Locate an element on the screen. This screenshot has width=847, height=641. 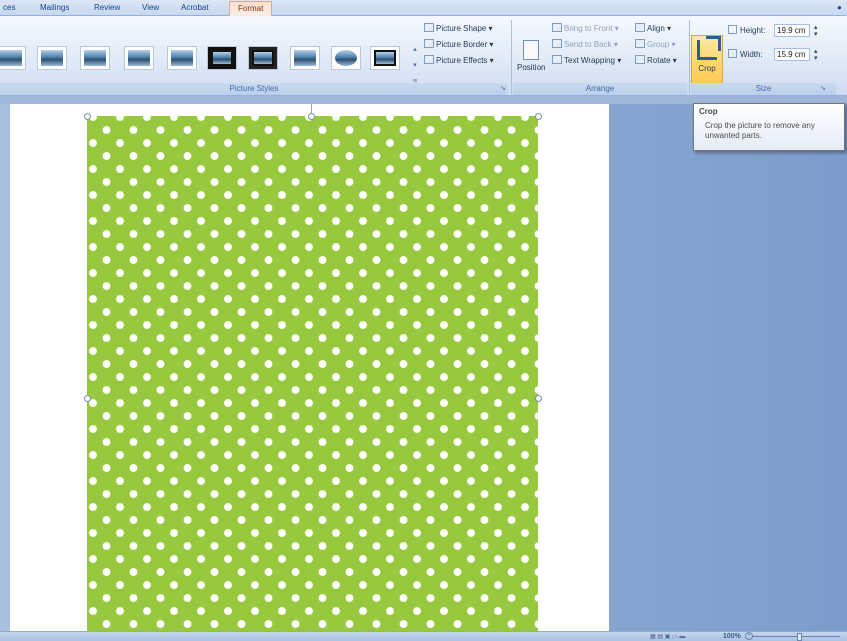
bring-to-front-button: Bring to Front ▾ is located at coordinates (585, 28).